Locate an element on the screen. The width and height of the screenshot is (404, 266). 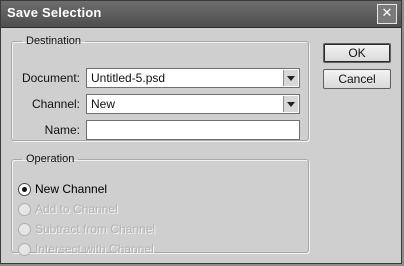
radio-add-to-channel: Add to Channel is located at coordinates (68, 209).